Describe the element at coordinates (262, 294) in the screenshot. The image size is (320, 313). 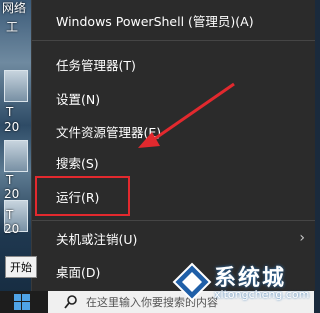
I see `watermark-url: xitongcheng.com` at that location.